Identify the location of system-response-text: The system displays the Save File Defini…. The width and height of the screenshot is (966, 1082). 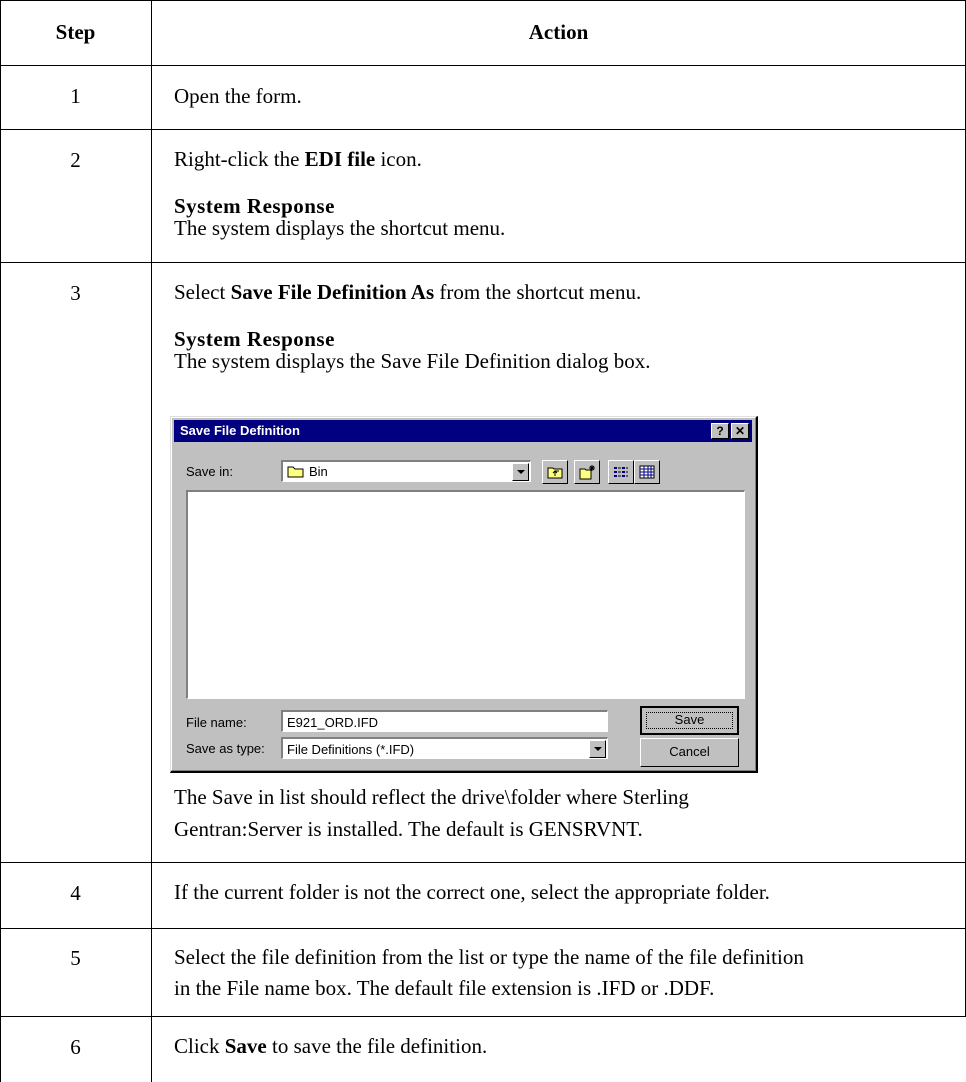
(412, 361).